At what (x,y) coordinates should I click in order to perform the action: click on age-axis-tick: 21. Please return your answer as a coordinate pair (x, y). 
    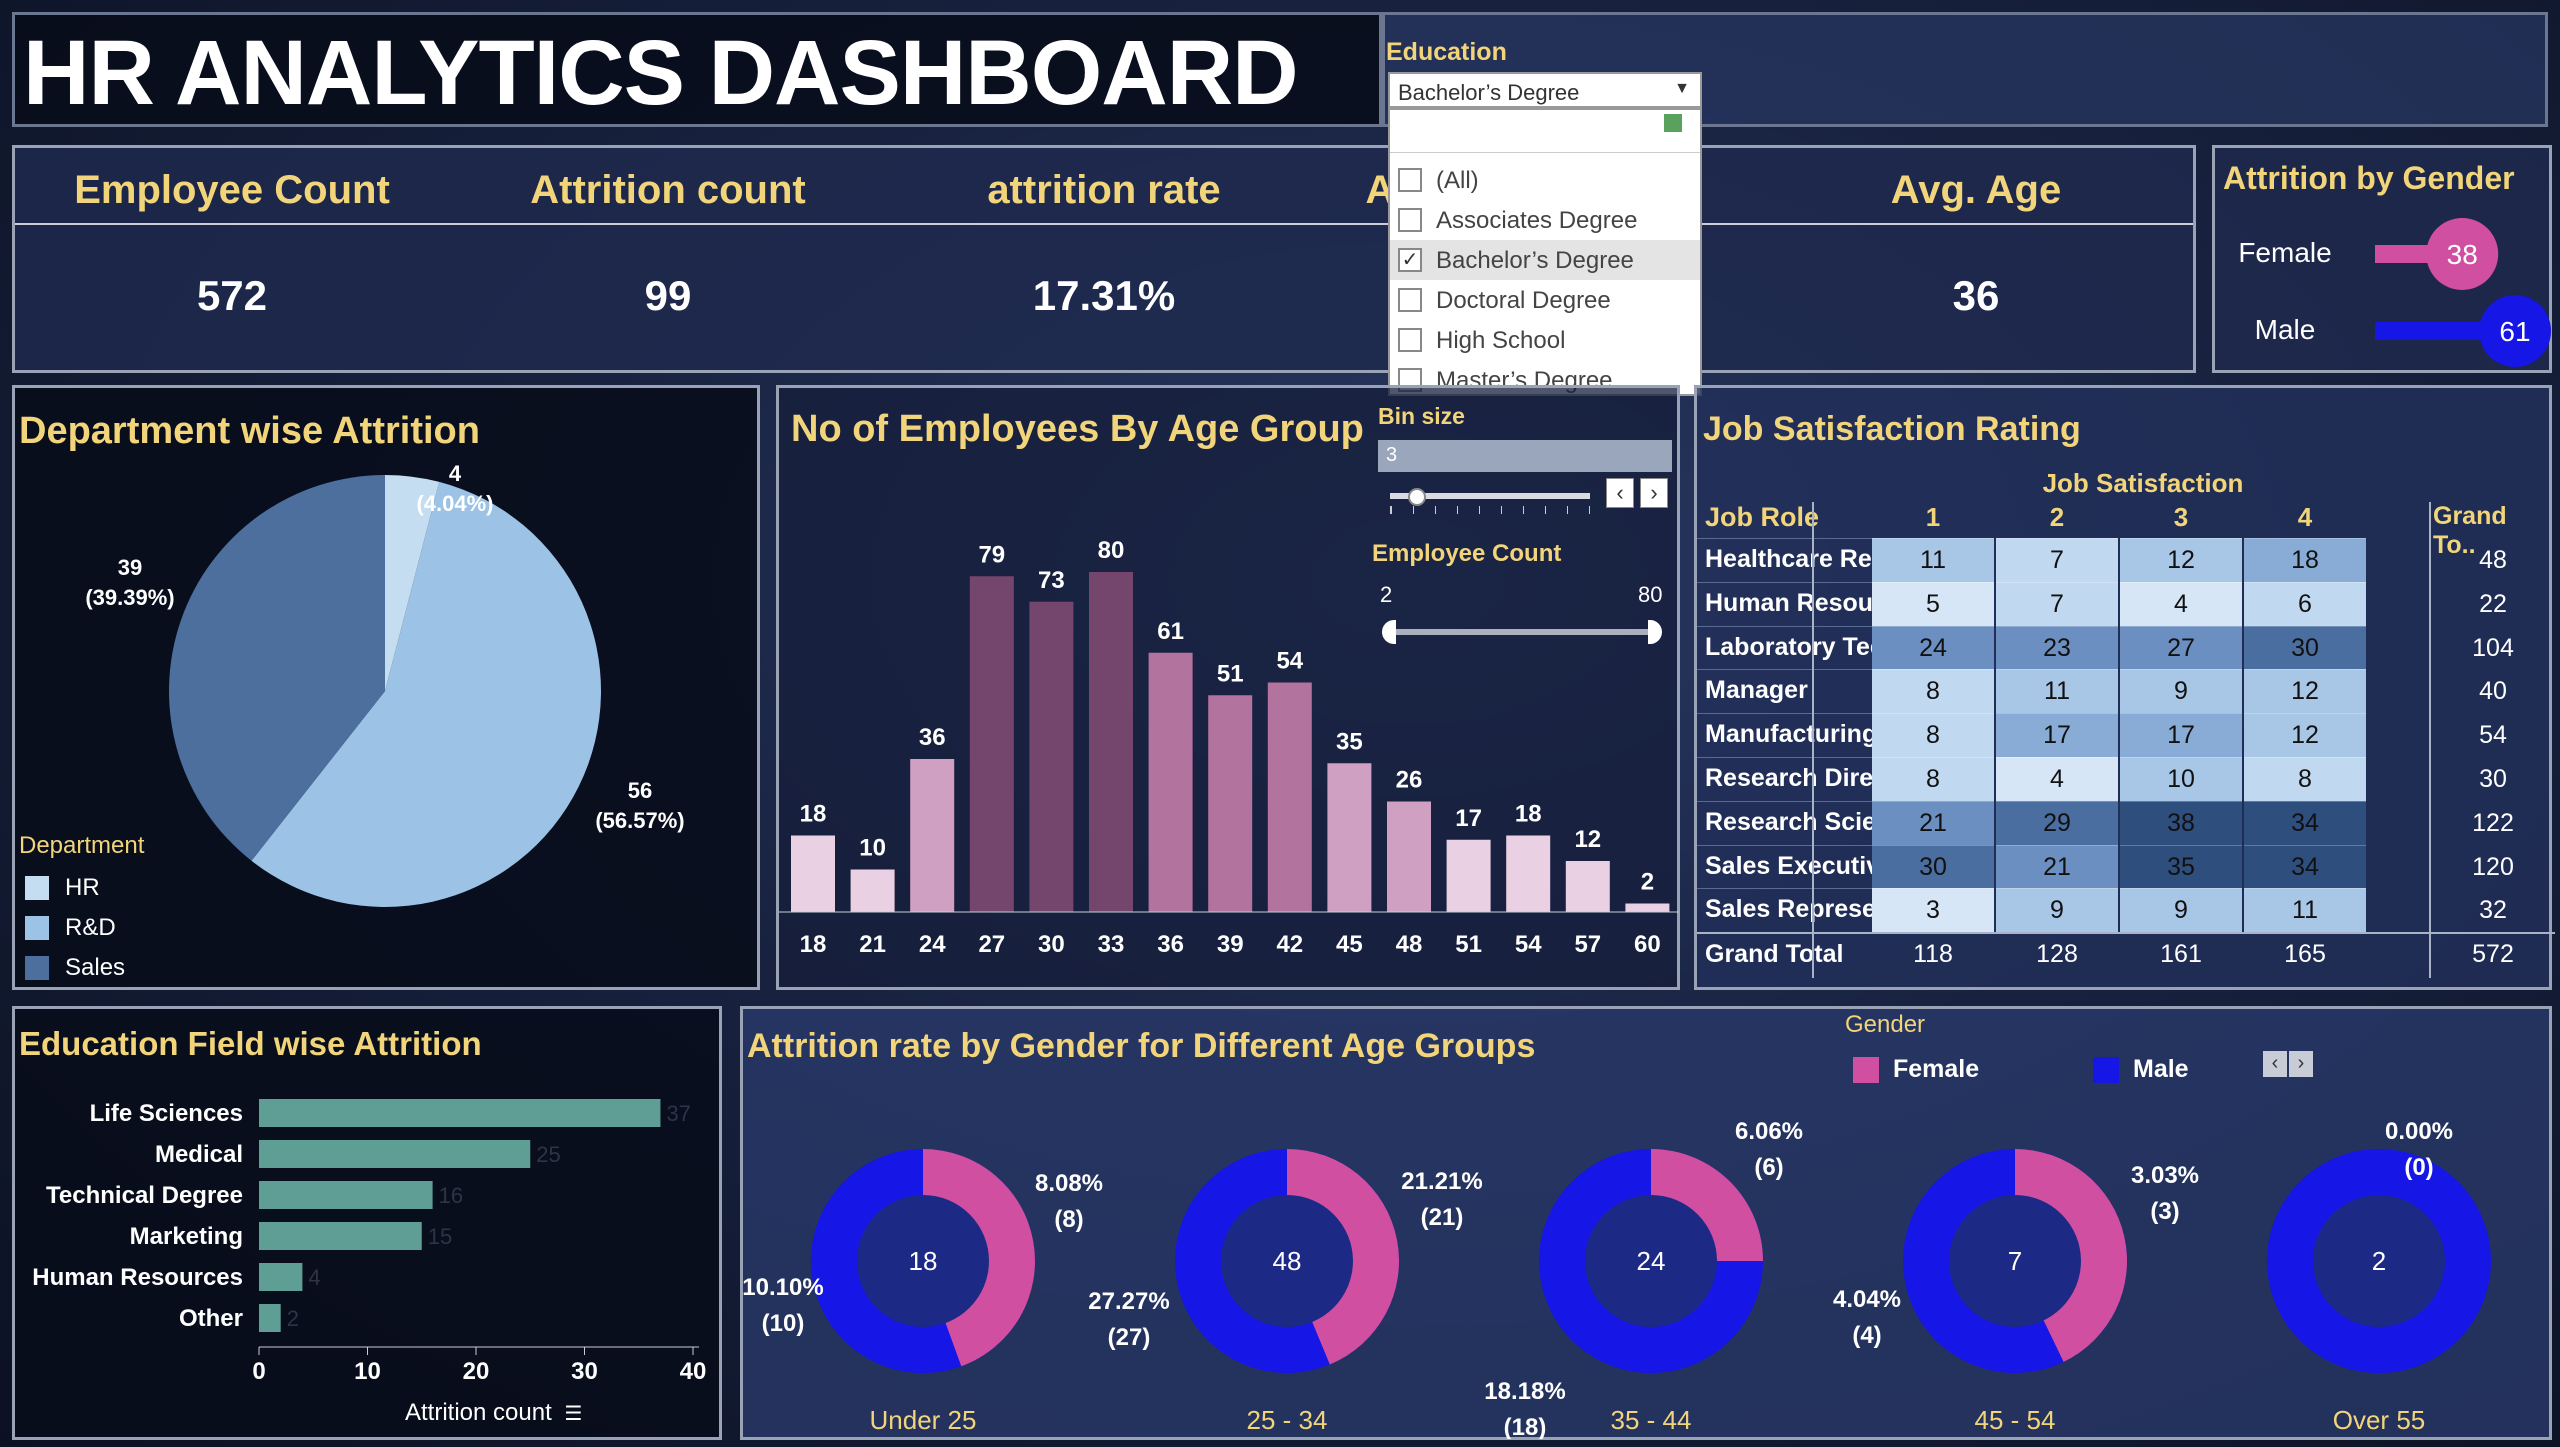
    Looking at the image, I should click on (872, 944).